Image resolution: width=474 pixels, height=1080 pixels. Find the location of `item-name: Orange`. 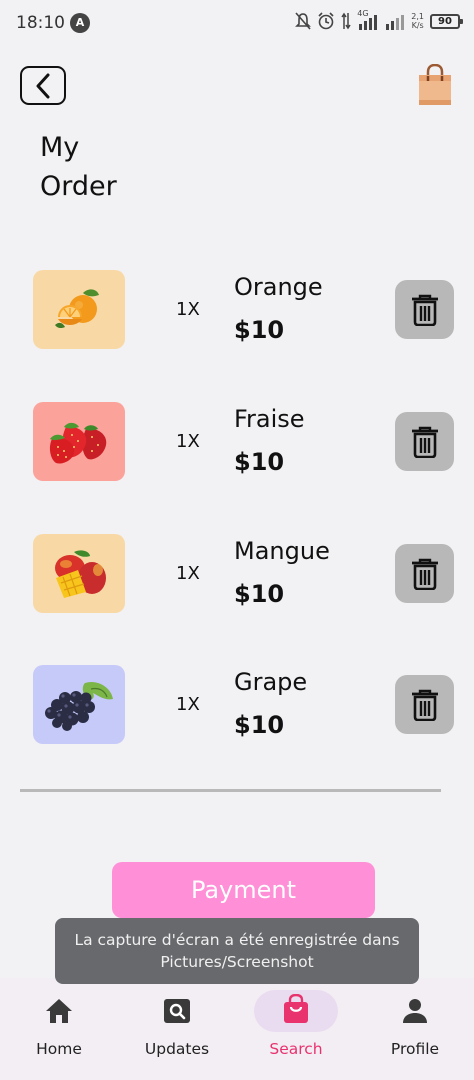

item-name: Orange is located at coordinates (278, 287).